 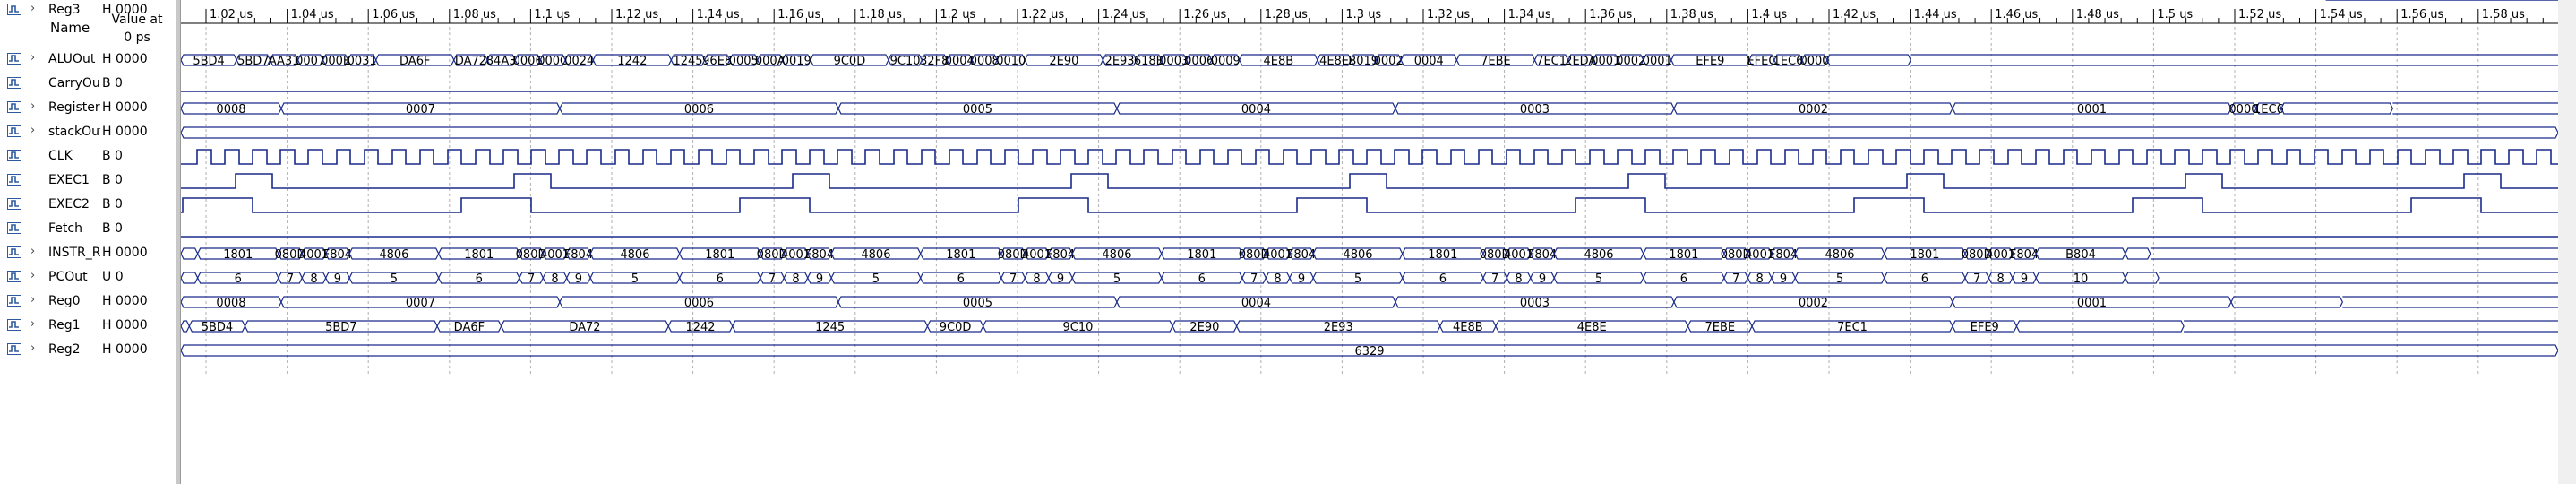 What do you see at coordinates (65, 228) in the screenshot?
I see `signal-name: Fetch` at bounding box center [65, 228].